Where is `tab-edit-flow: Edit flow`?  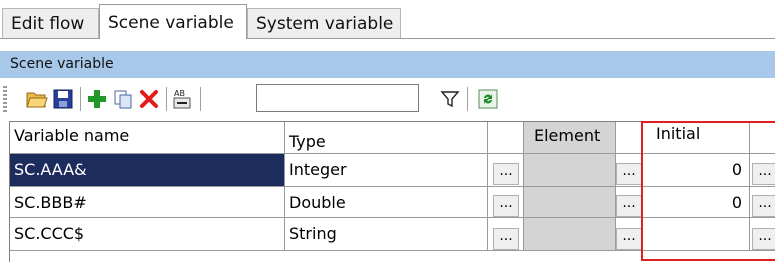 tab-edit-flow: Edit flow is located at coordinates (50, 23).